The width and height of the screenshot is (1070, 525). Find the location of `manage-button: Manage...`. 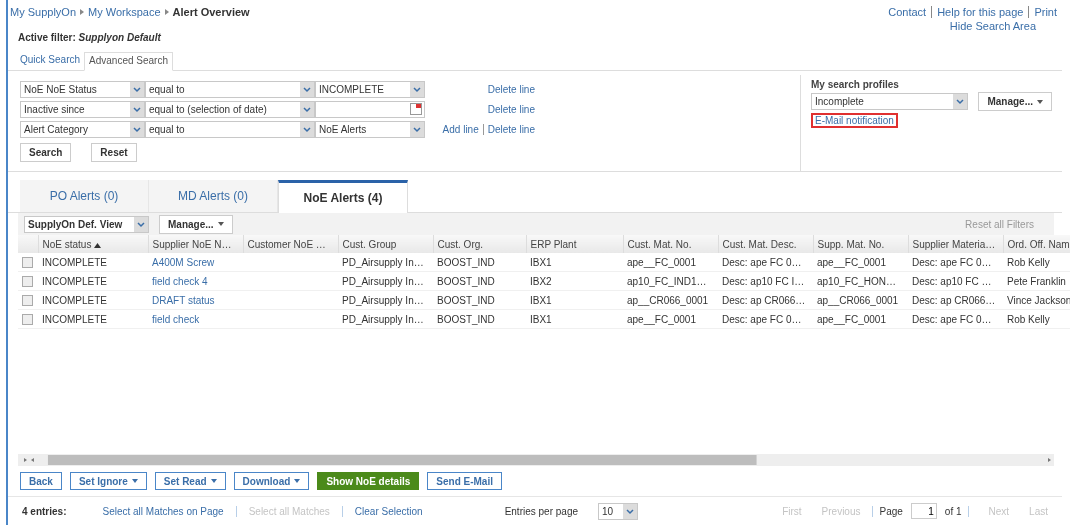

manage-button: Manage... is located at coordinates (1015, 101).